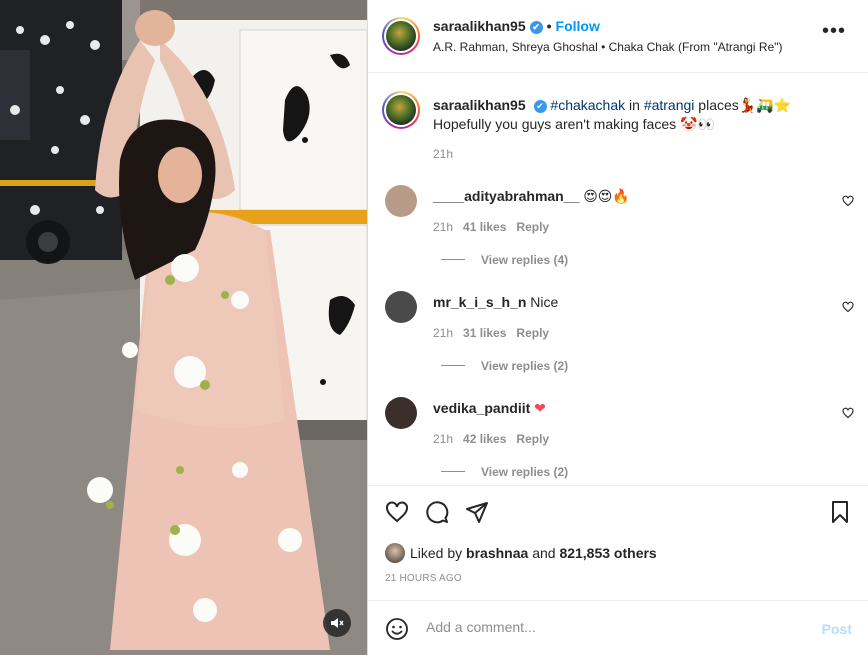 This screenshot has height=656, width=868. I want to click on comment-likes: 41 likes, so click(484, 227).